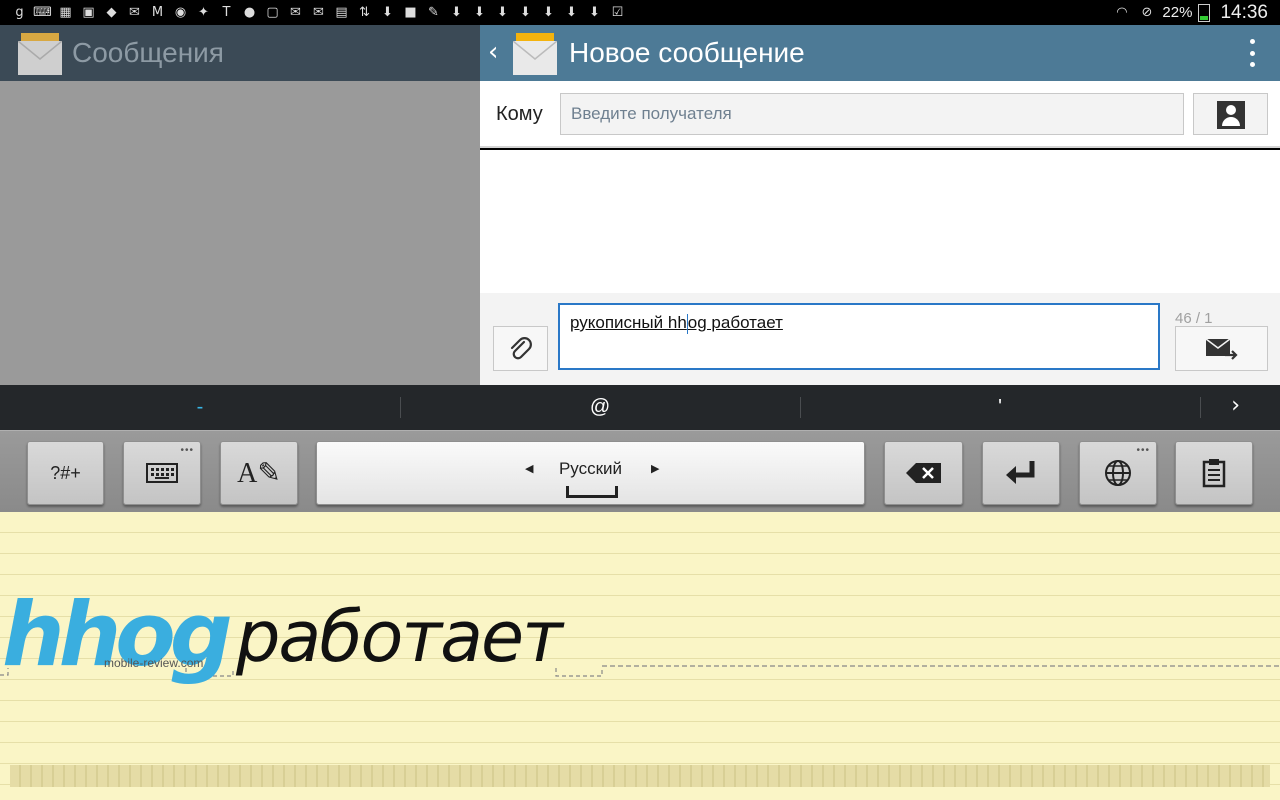  I want to click on chevron-right-icon: ›, so click(1235, 405).